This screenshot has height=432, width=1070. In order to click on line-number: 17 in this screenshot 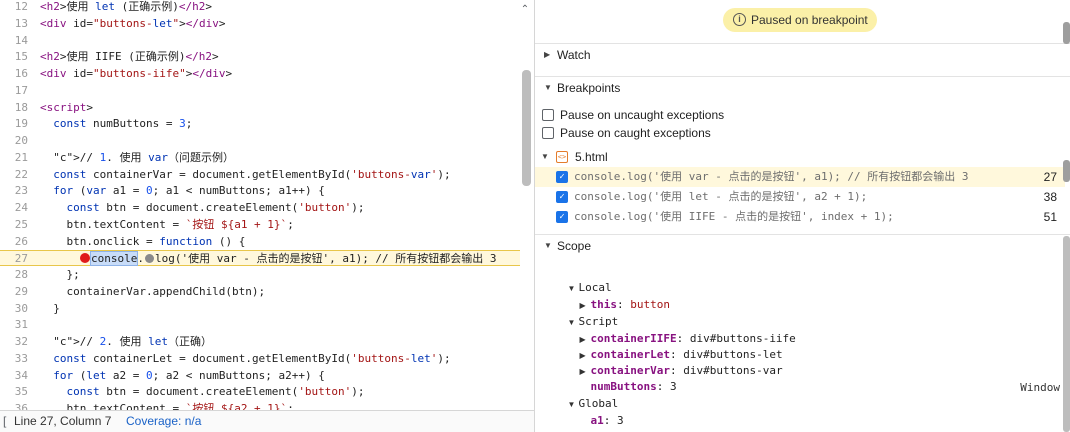, I will do `click(14, 91)`.